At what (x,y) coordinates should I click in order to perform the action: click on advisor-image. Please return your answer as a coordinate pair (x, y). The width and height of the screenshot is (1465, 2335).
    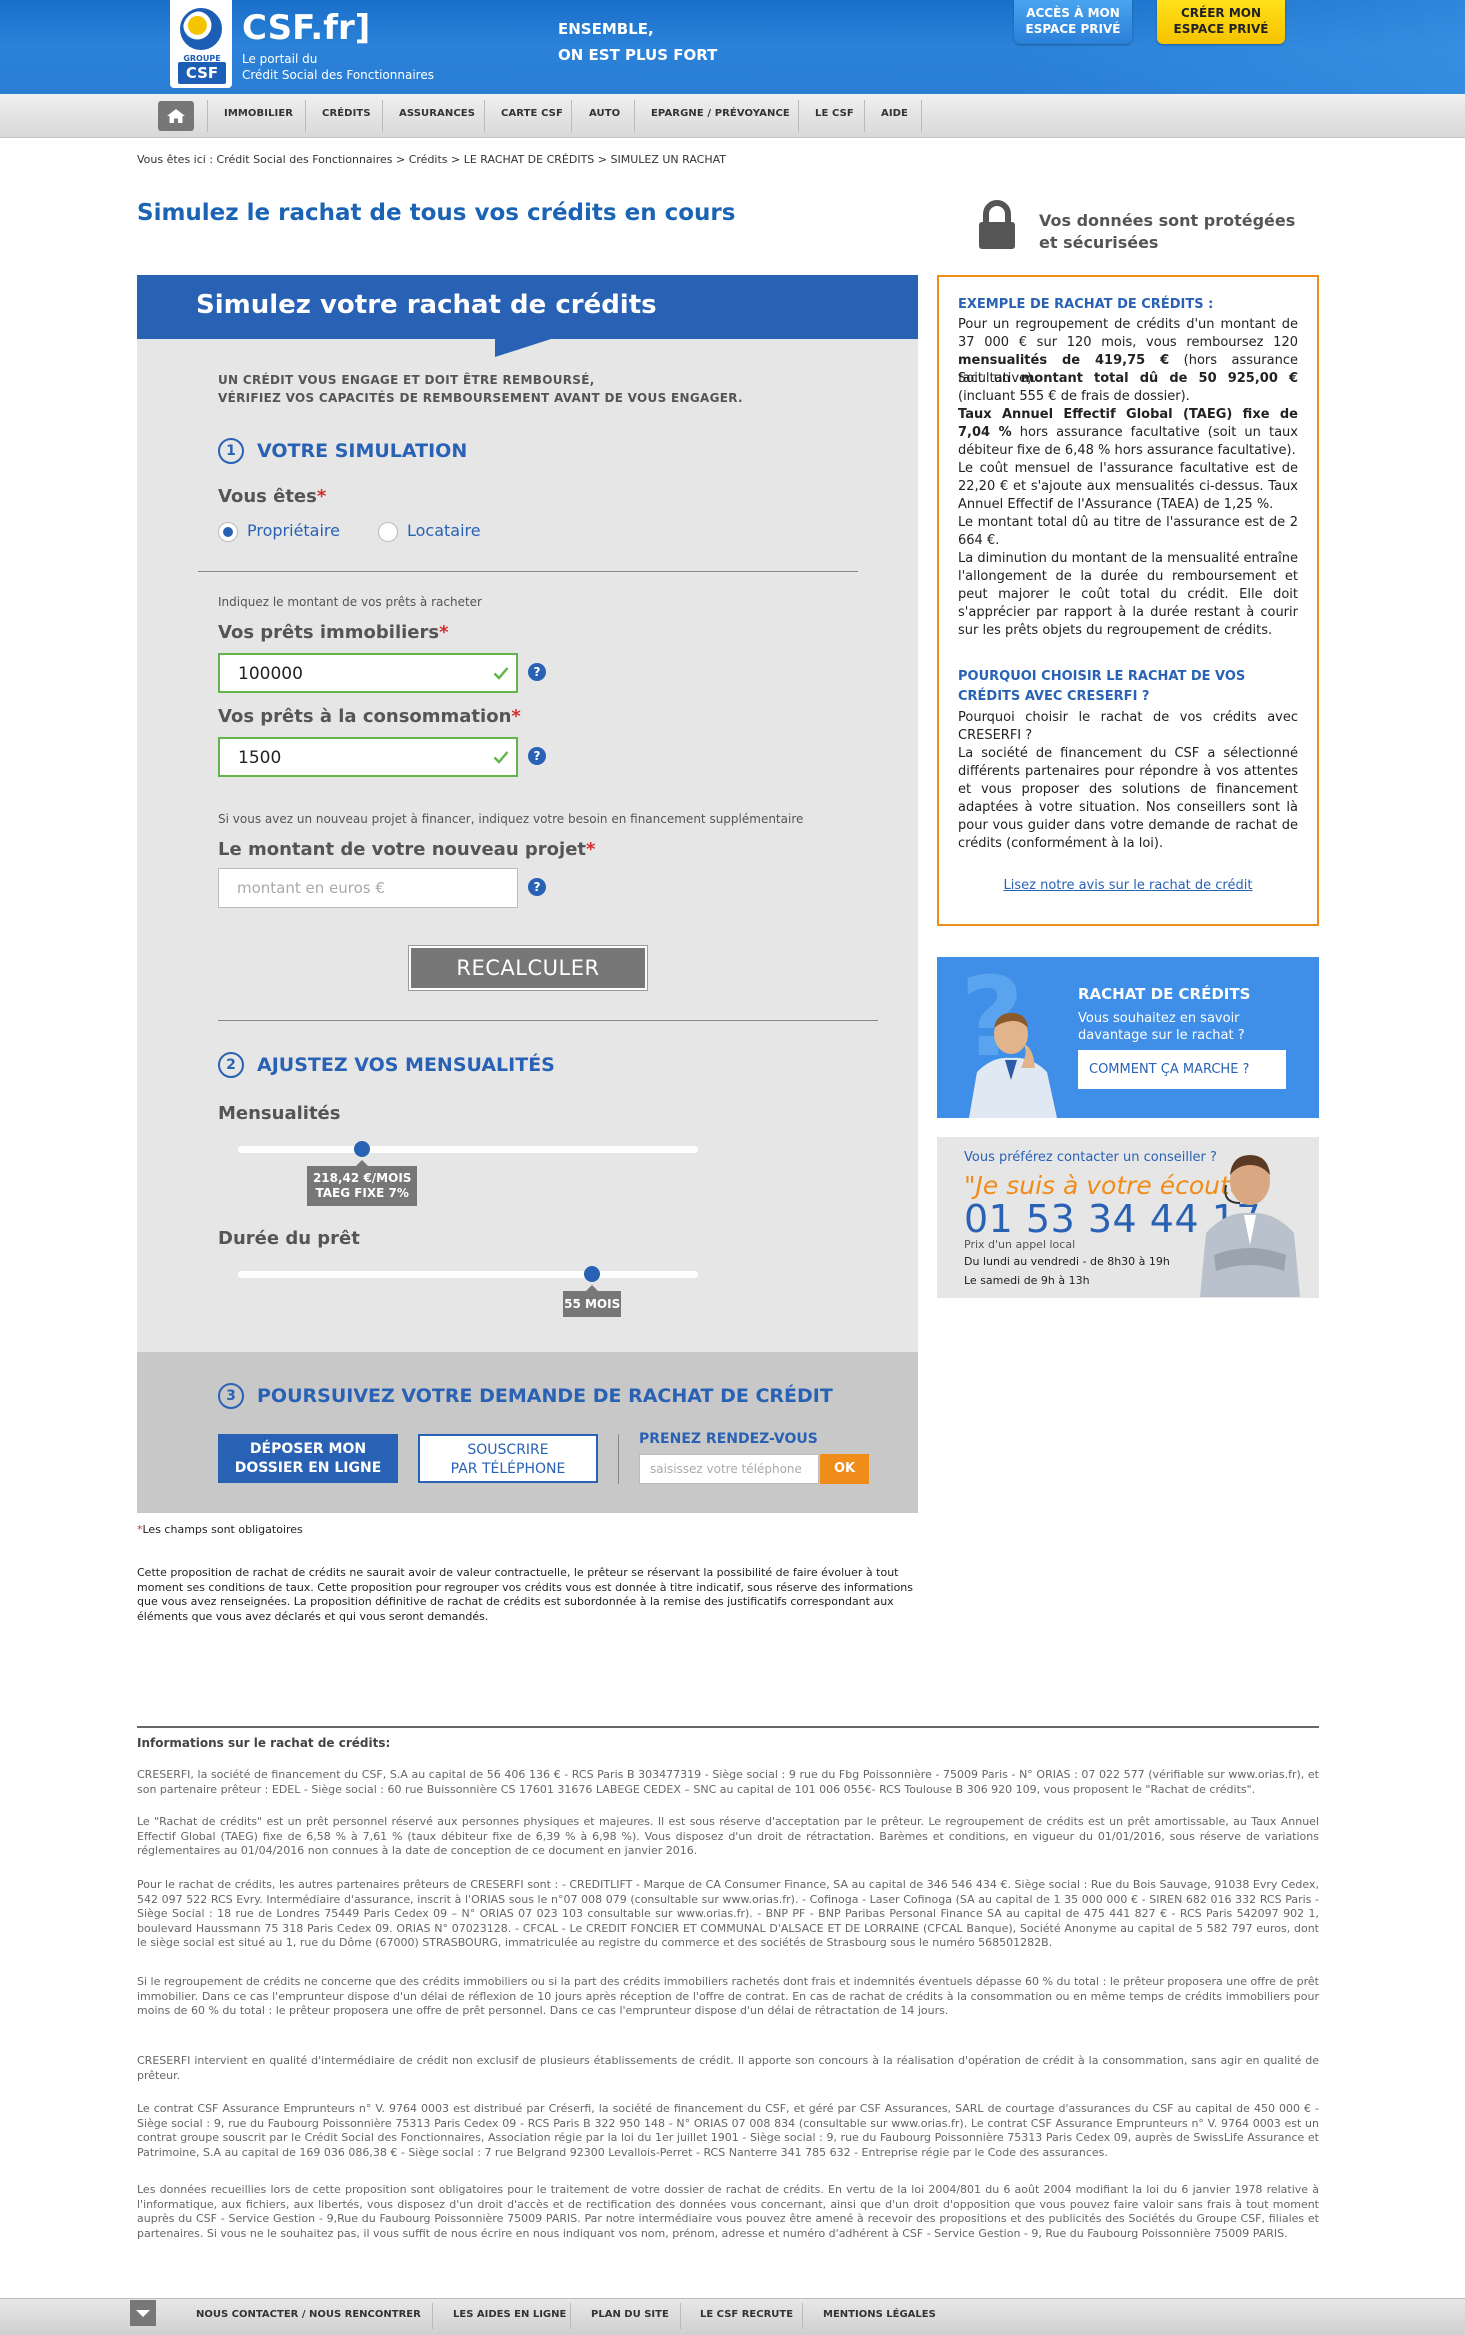
    Looking at the image, I should click on (1250, 1226).